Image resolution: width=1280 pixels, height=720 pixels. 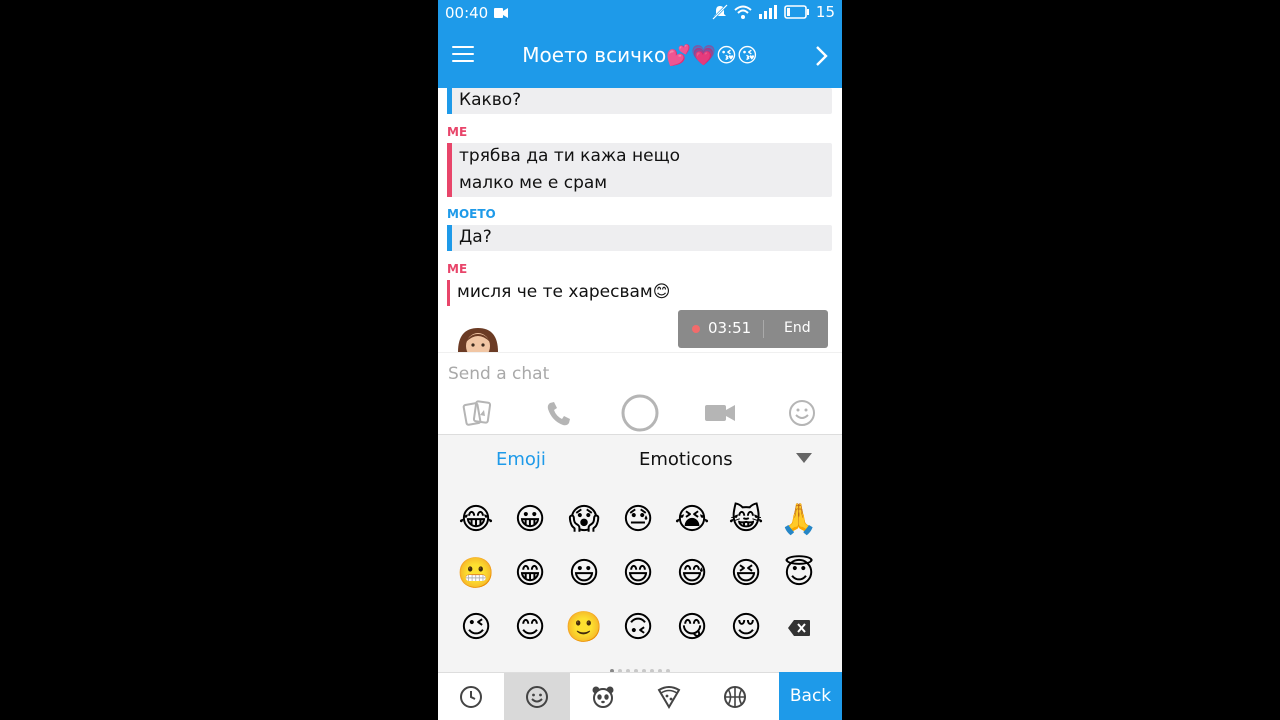 I want to click on message-block: трябва да ти кажа нещо малко ме е срам, so click(x=639, y=170).